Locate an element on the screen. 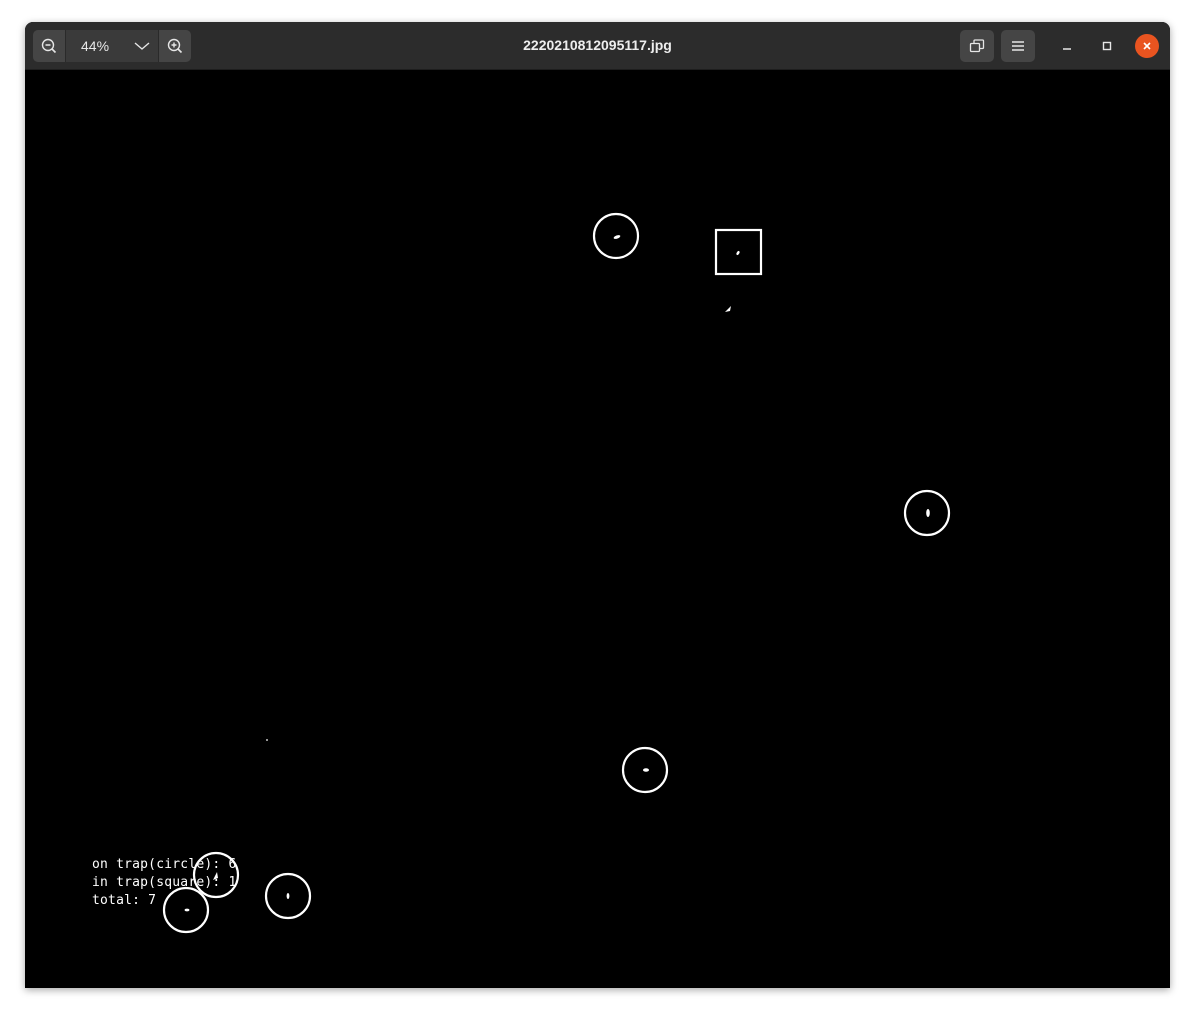 This screenshot has width=1196, height=1017. window-restore-icon is located at coordinates (977, 46).